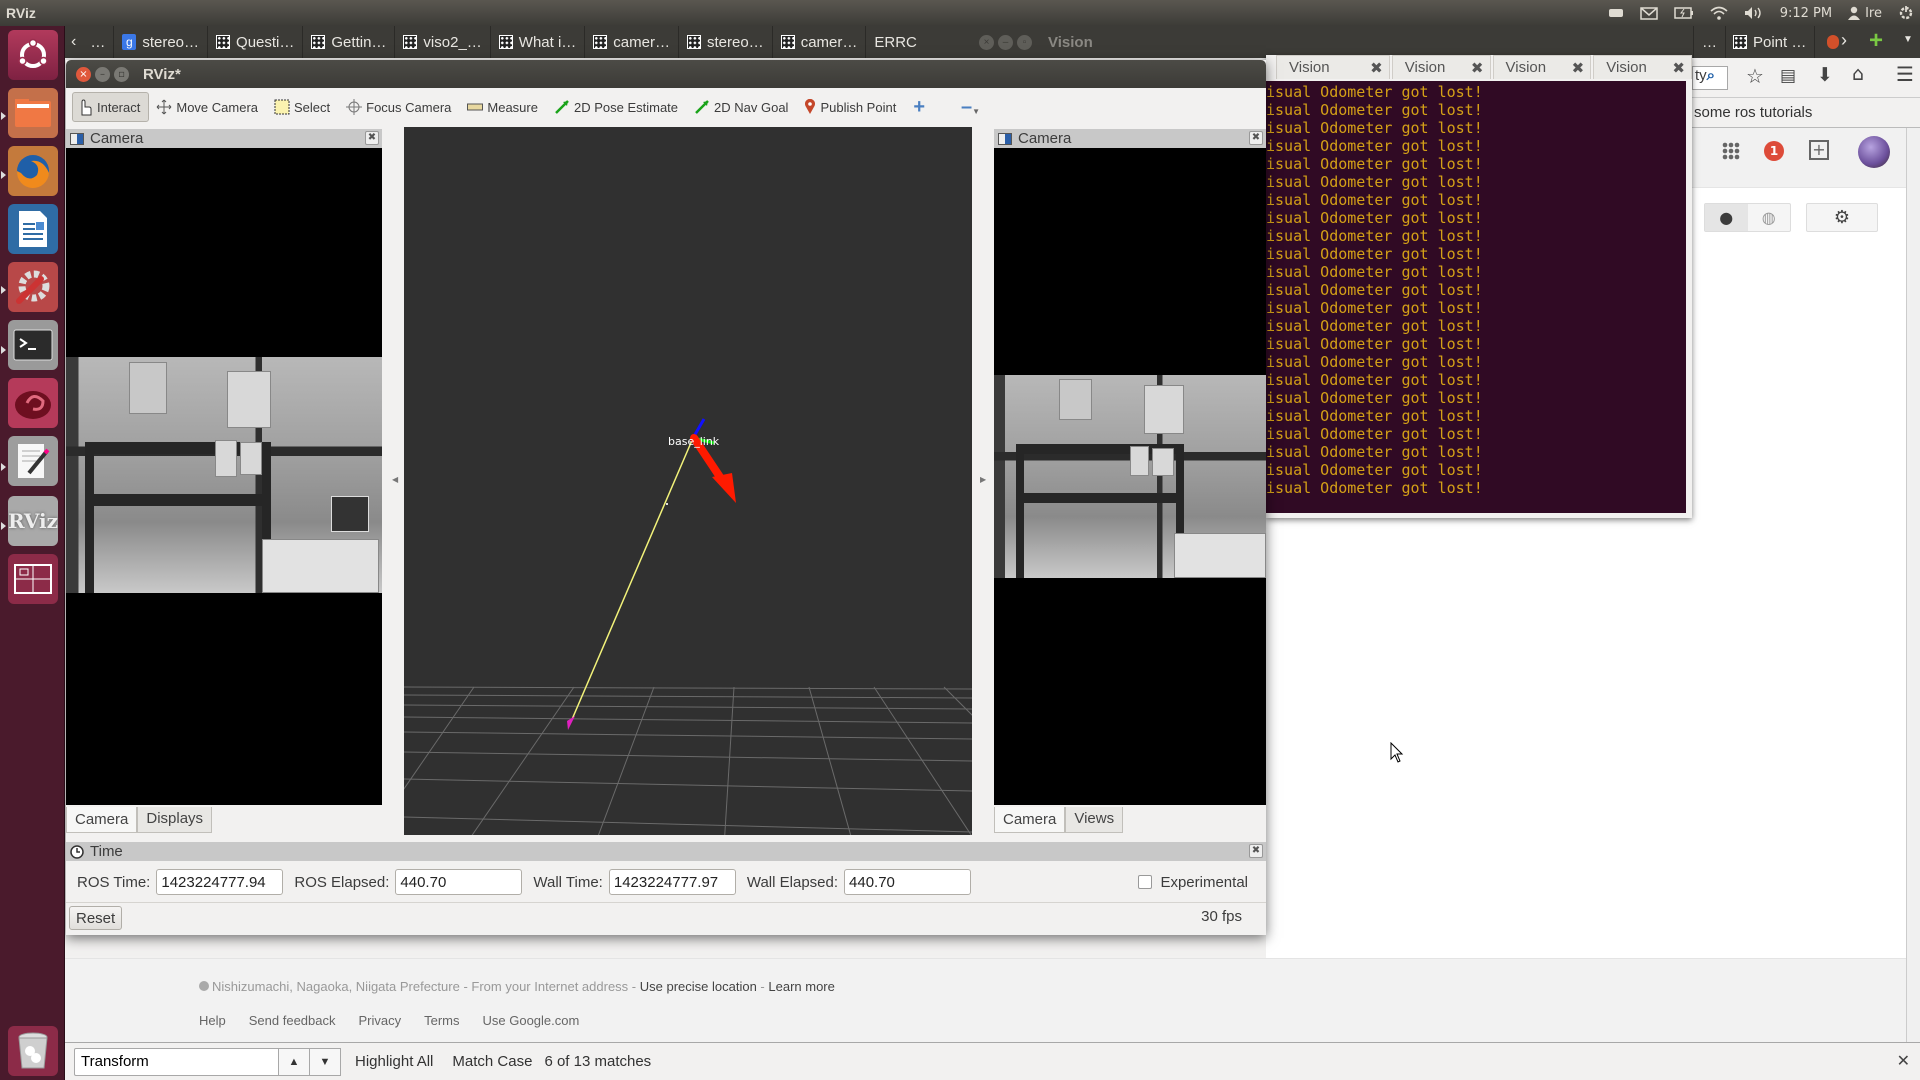  Describe the element at coordinates (1908, 39) in the screenshot. I see `tab-list-dropdown-icon: ▼` at that location.